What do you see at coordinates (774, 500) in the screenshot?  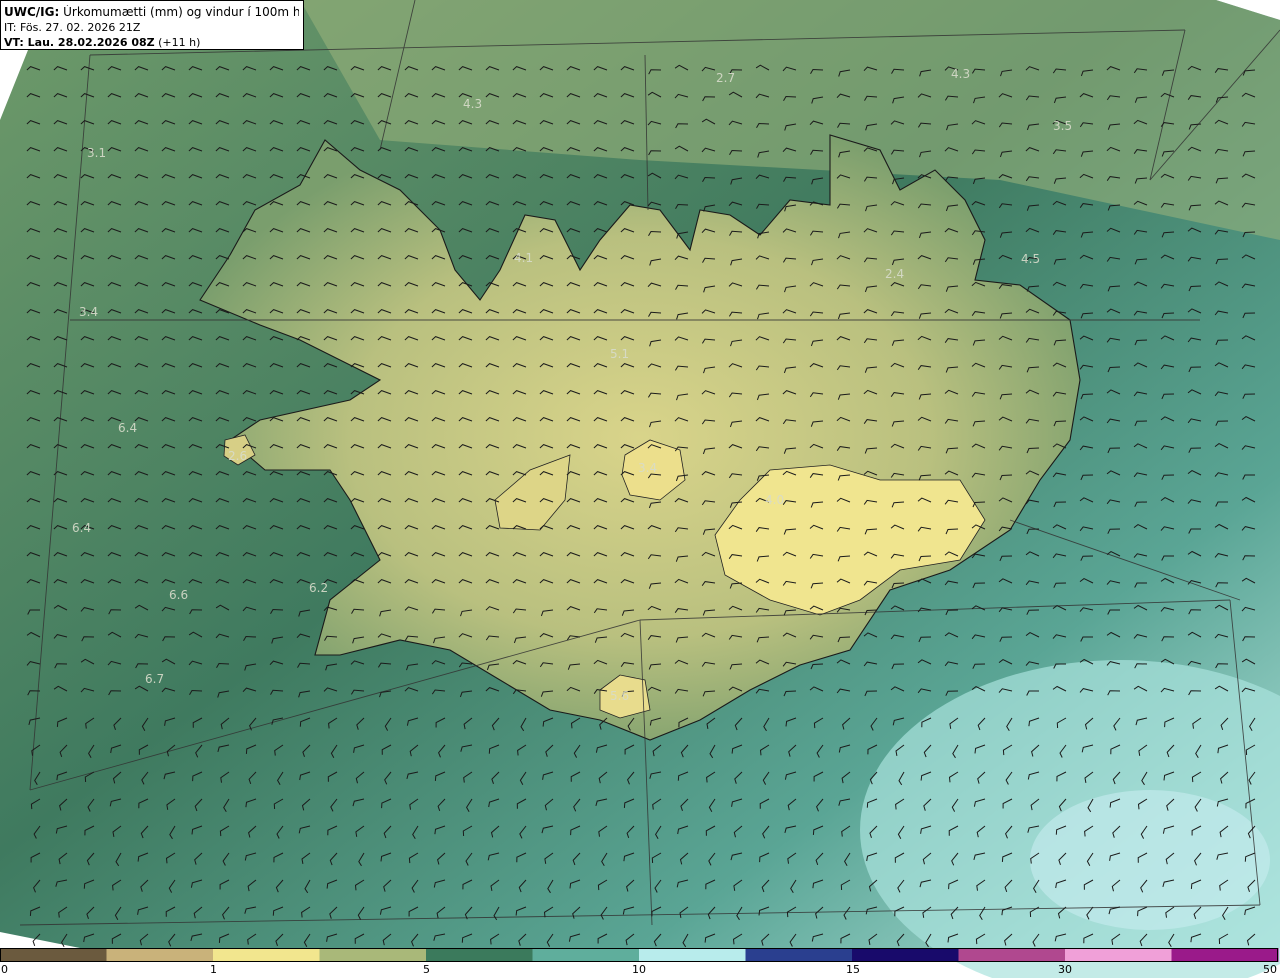 I see `value-label: 4.0` at bounding box center [774, 500].